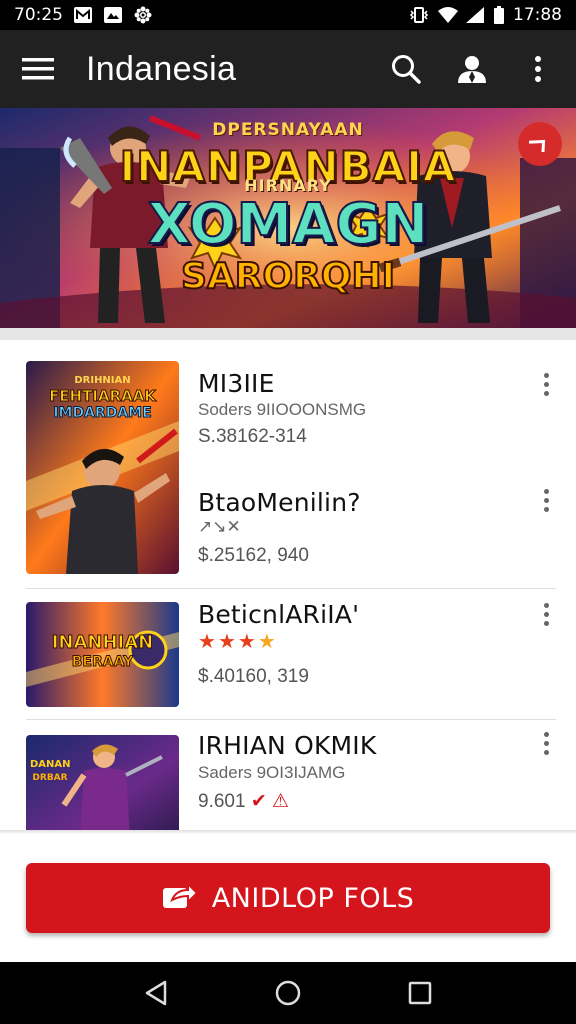 Image resolution: width=576 pixels, height=1024 pixels. Describe the element at coordinates (50, 778) in the screenshot. I see `thumbnail-caption-2: DRBAR` at that location.